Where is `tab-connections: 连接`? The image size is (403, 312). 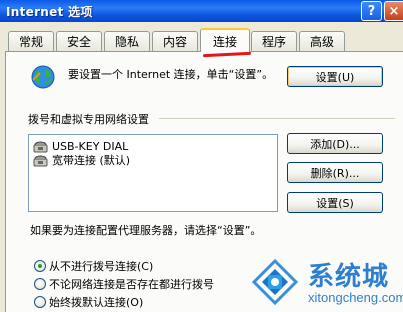 tab-connections: 连接 is located at coordinates (225, 40).